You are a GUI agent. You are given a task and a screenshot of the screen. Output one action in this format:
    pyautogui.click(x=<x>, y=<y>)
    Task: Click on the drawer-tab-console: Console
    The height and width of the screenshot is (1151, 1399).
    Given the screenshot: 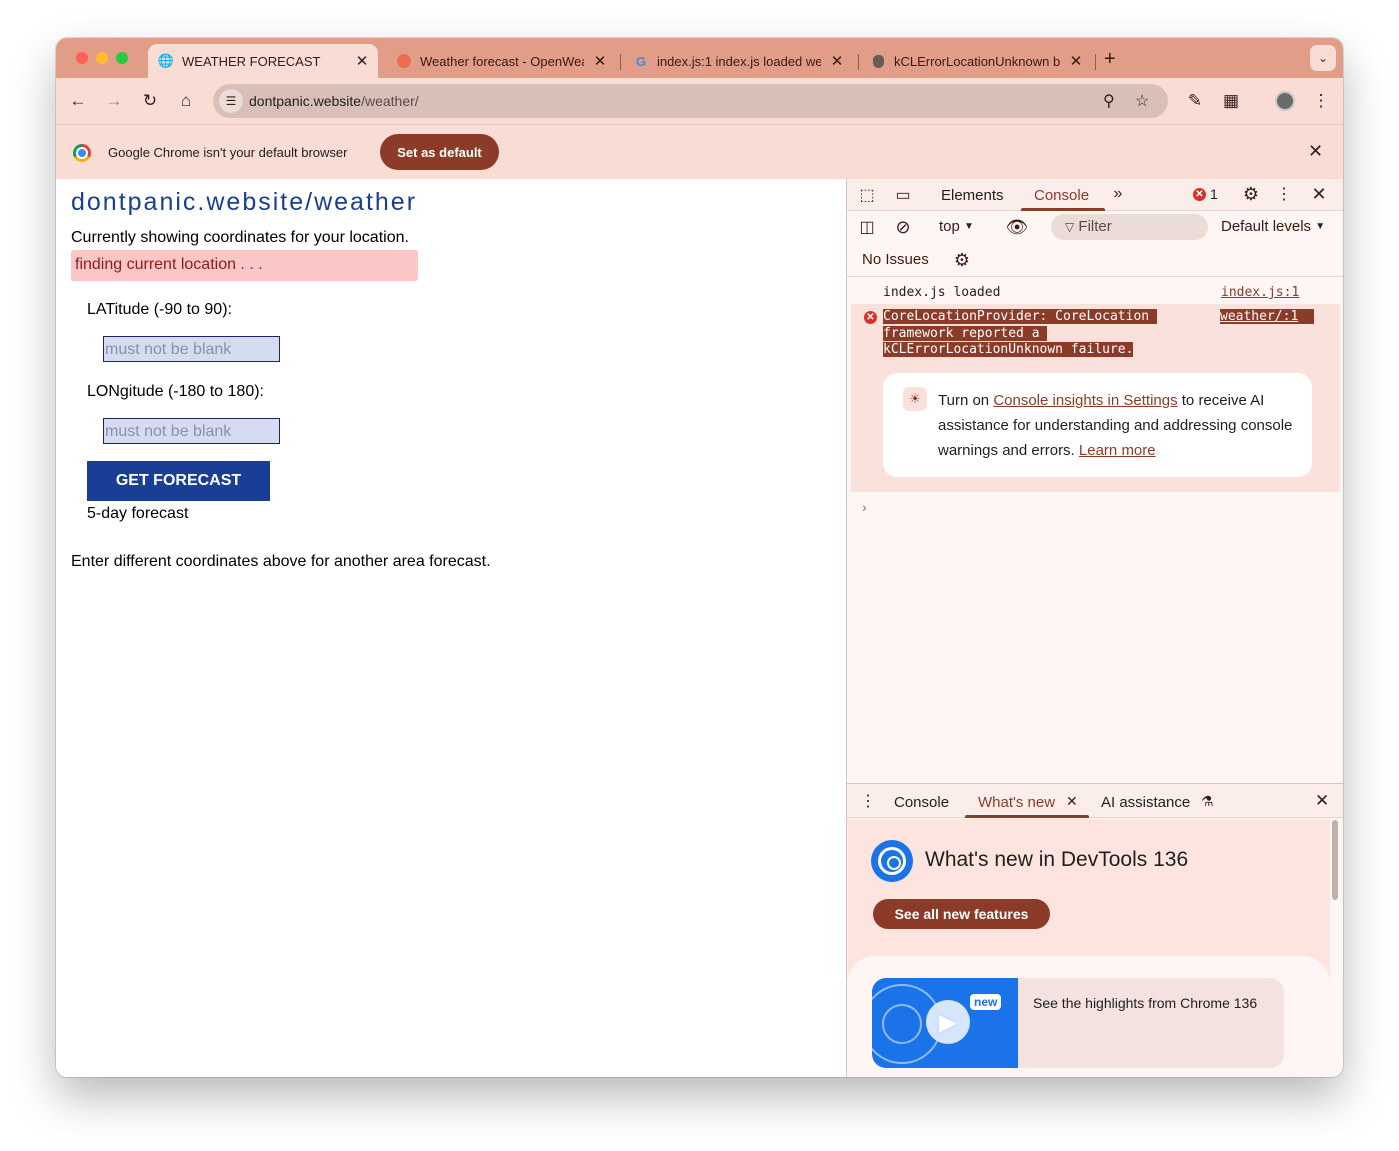 What is the action you would take?
    pyautogui.click(x=921, y=802)
    